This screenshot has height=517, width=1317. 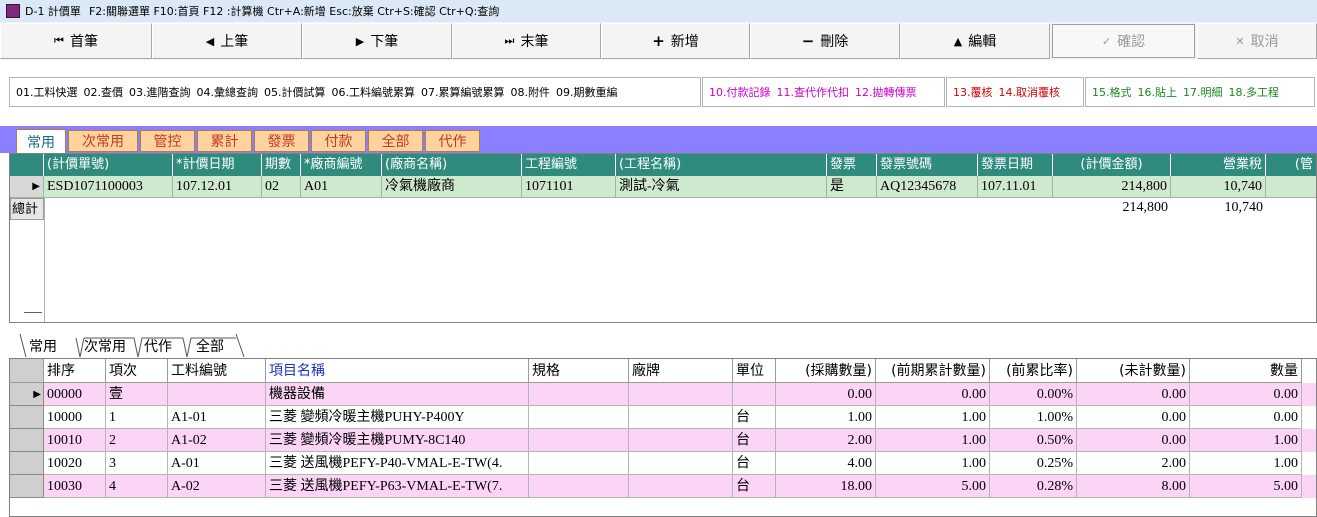 What do you see at coordinates (217, 165) in the screenshot?
I see `col-bill-date: *計價日期` at bounding box center [217, 165].